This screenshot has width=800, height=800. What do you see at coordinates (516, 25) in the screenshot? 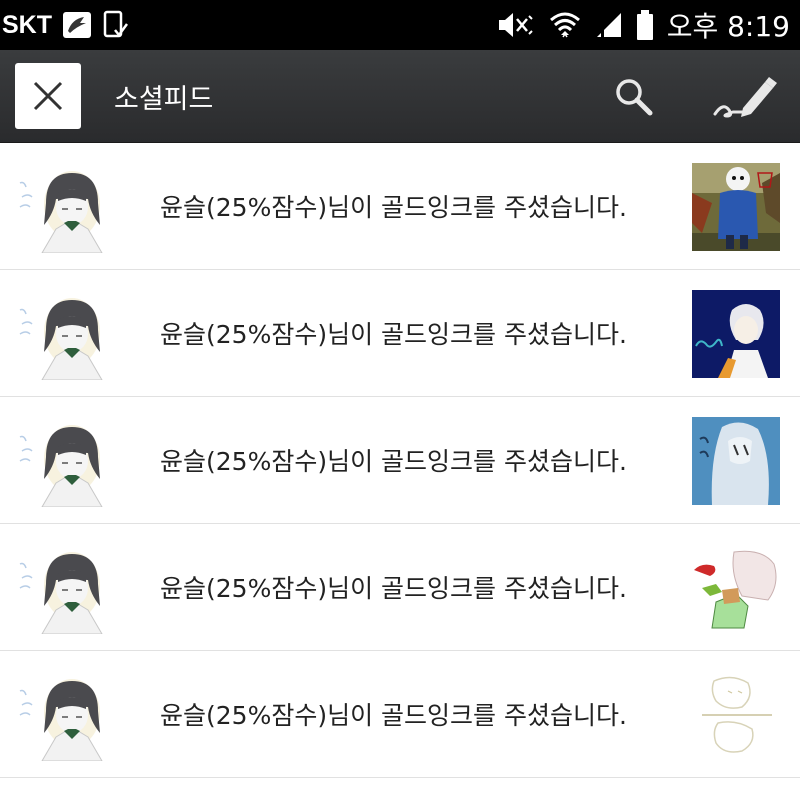
I see `mute-icon` at bounding box center [516, 25].